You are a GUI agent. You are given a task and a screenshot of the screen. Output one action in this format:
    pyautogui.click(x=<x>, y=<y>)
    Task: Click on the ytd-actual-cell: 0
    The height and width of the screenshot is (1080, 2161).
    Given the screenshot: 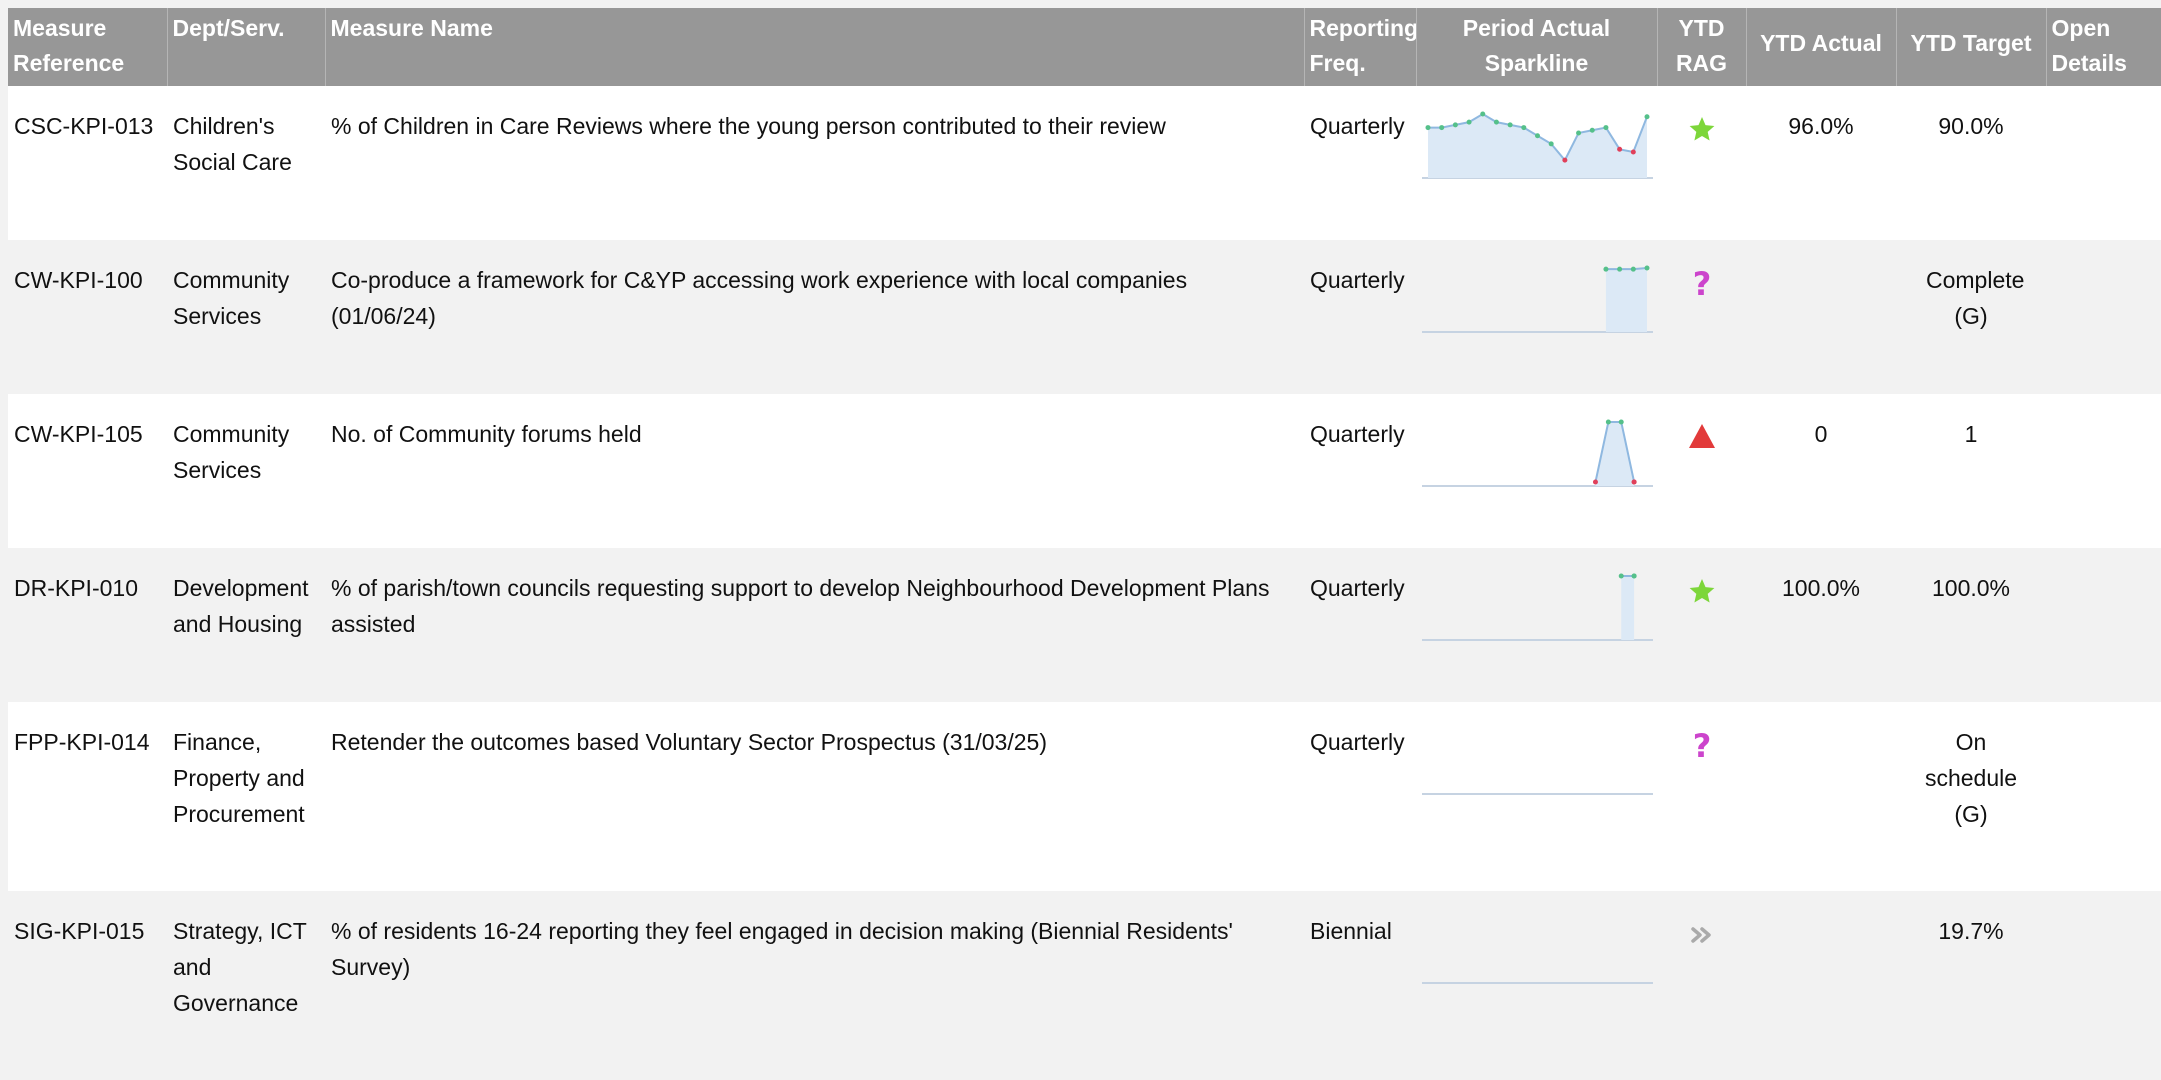 What is the action you would take?
    pyautogui.click(x=1821, y=471)
    